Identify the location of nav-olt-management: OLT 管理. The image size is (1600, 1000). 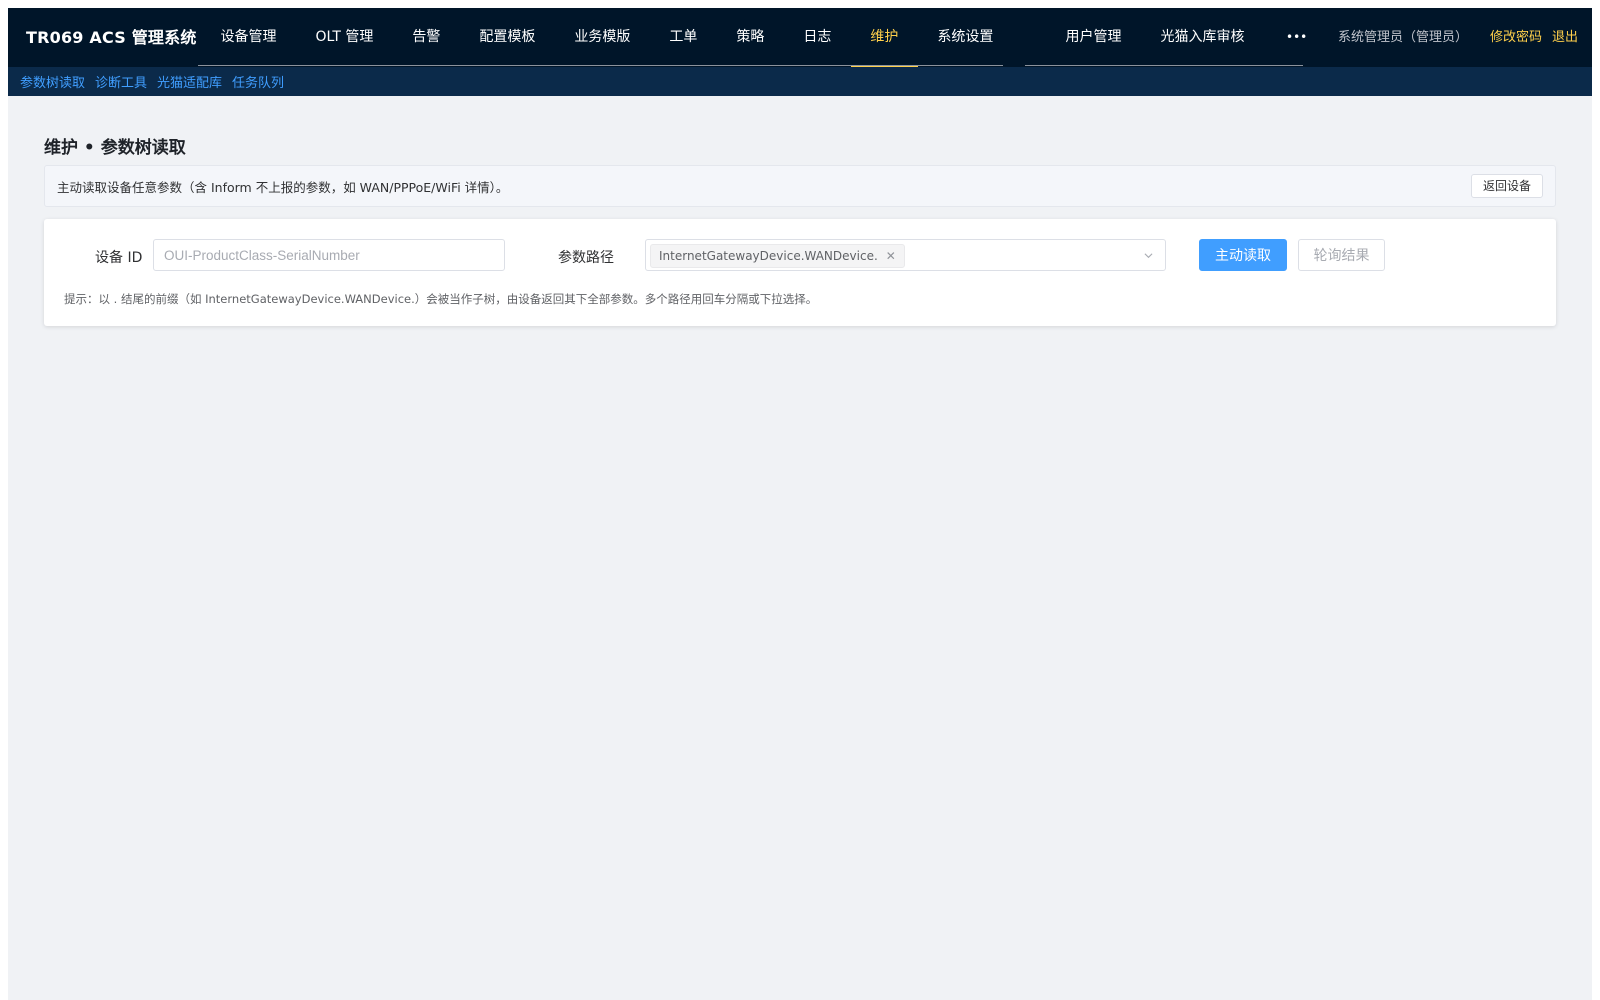
(344, 37).